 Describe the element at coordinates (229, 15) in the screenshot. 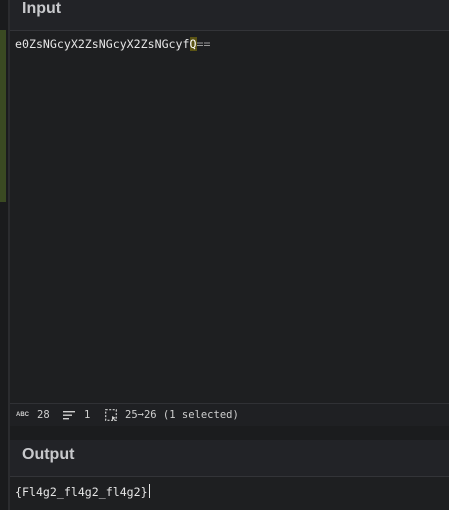

I see `input-header: Input` at that location.